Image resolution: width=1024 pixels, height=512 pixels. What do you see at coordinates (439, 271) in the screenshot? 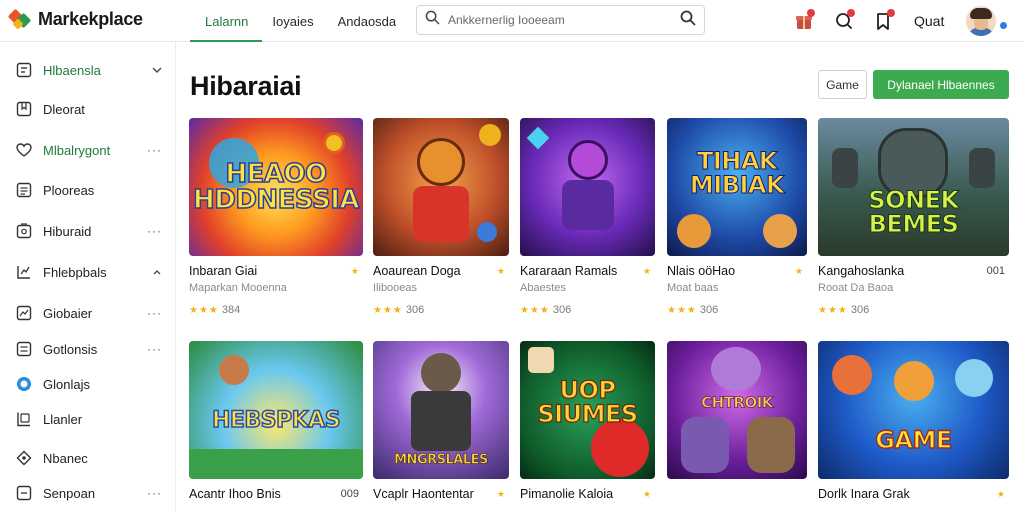
I see `game-title: Aoaurean Doga ★` at bounding box center [439, 271].